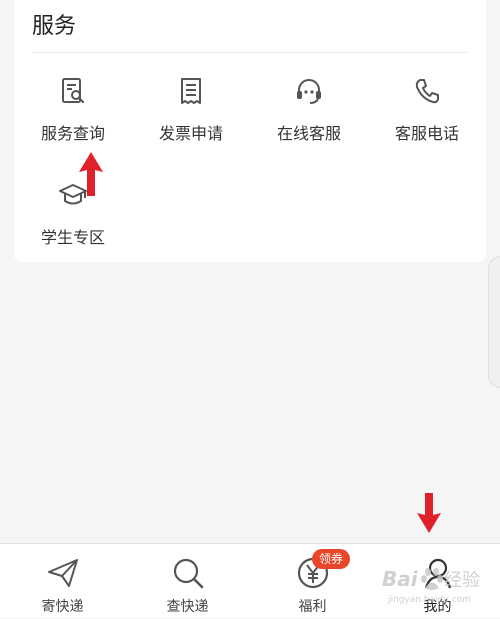  Describe the element at coordinates (62, 573) in the screenshot. I see `paper-plane-icon` at that location.